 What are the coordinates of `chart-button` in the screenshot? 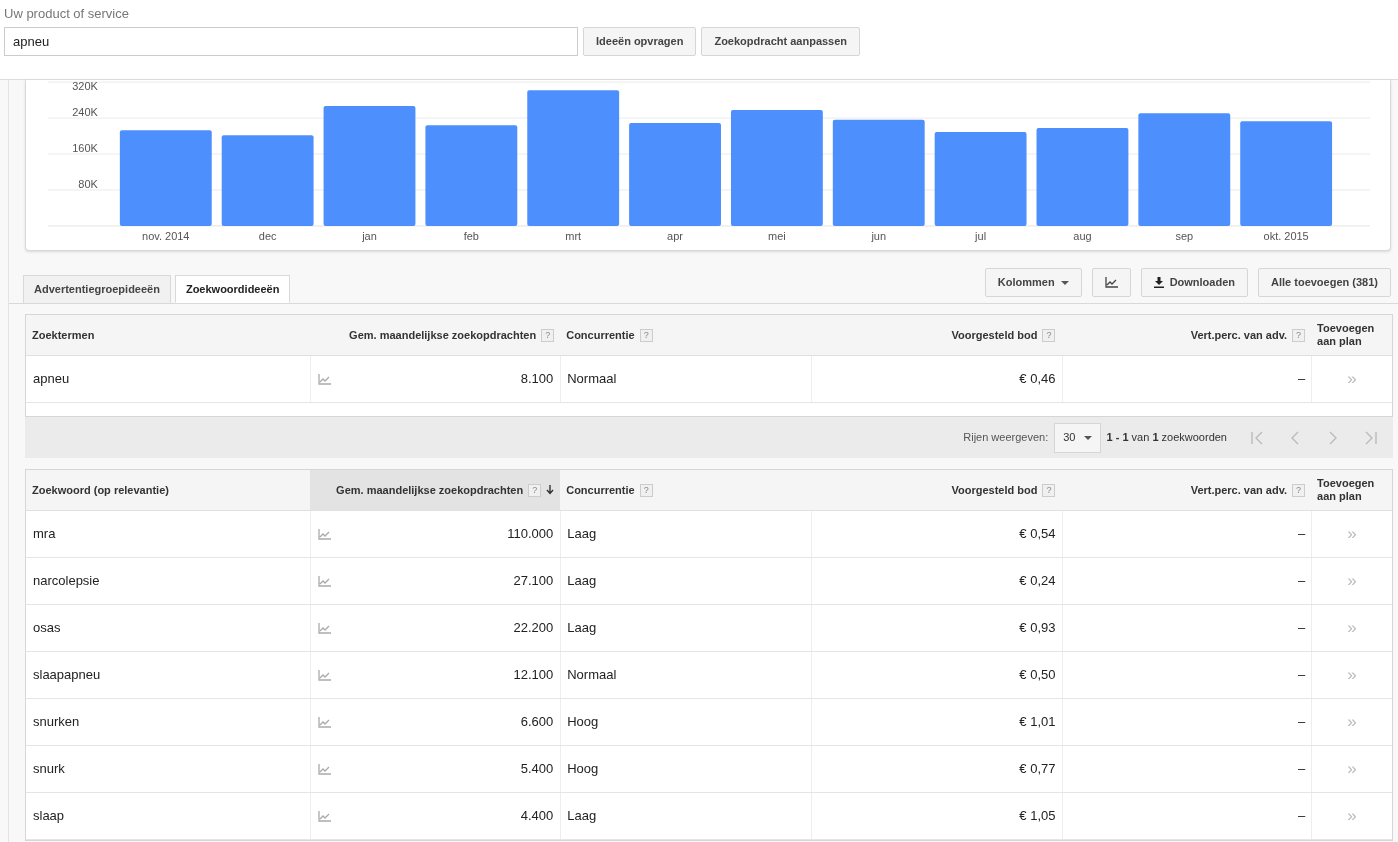 It's located at (1111, 282).